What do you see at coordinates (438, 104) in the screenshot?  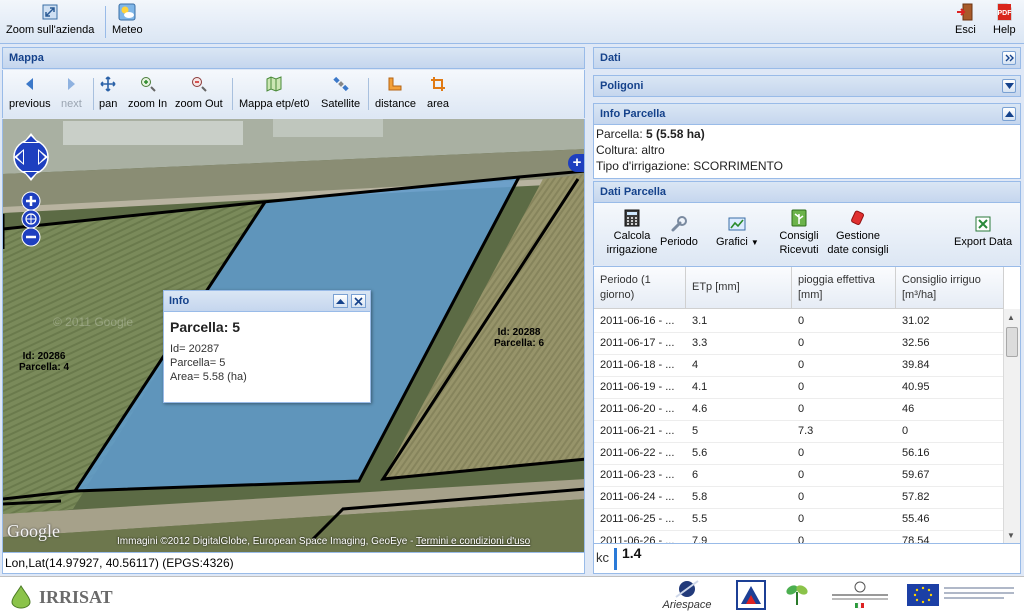 I see `area-label: area` at bounding box center [438, 104].